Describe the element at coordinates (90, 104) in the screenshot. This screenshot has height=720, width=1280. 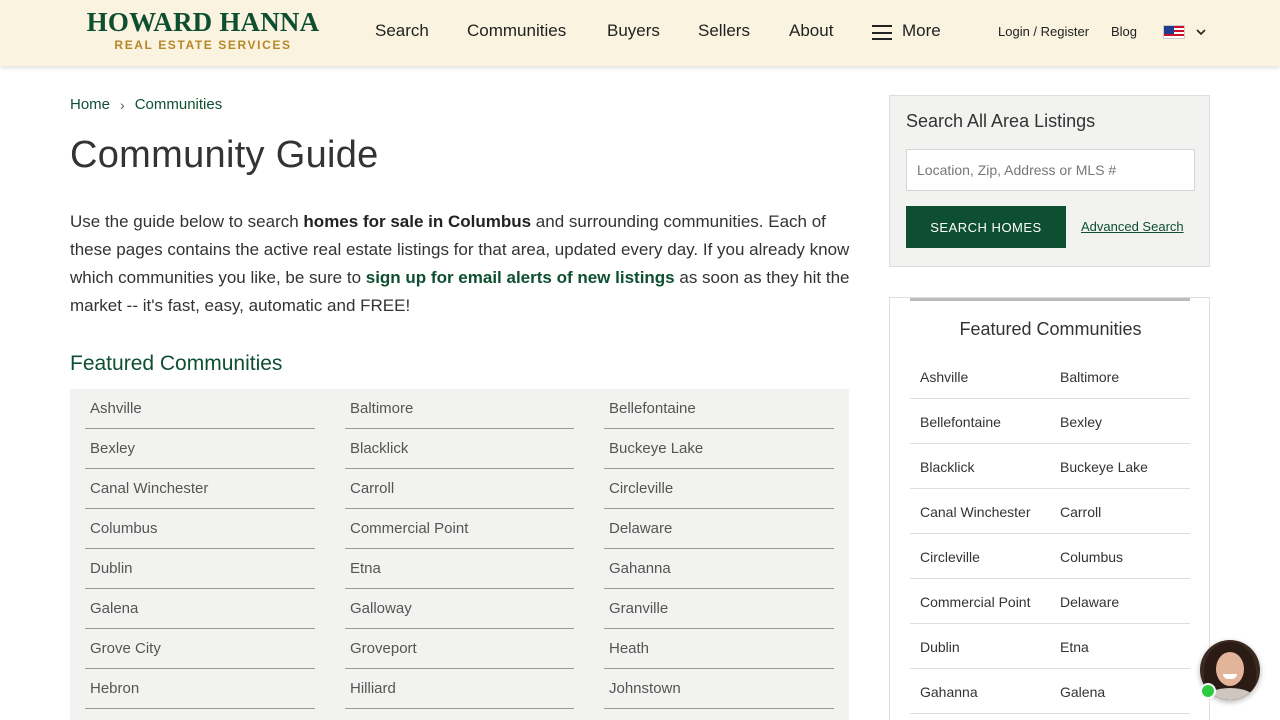
I see `breadcrumb-home: Home` at that location.